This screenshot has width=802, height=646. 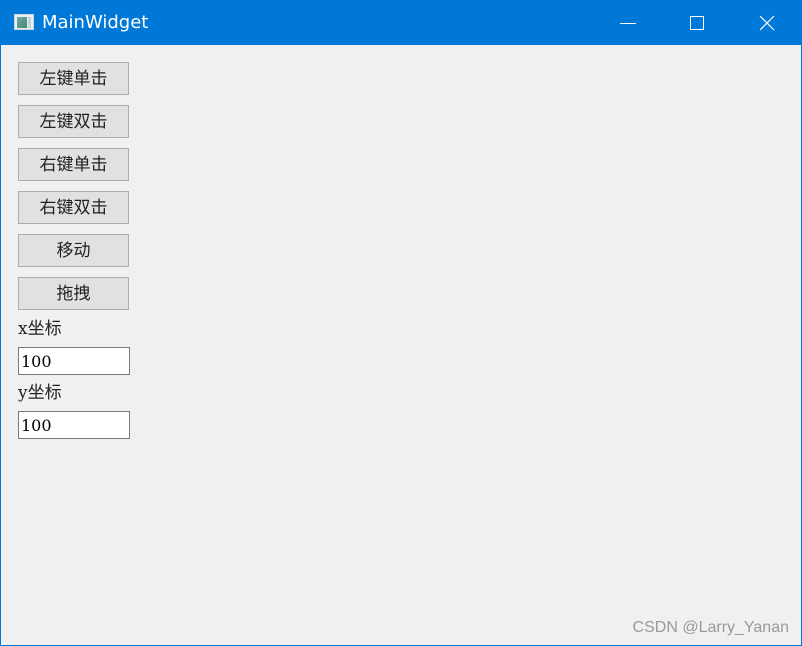 What do you see at coordinates (73, 293) in the screenshot?
I see `drag-button: 拖拽` at bounding box center [73, 293].